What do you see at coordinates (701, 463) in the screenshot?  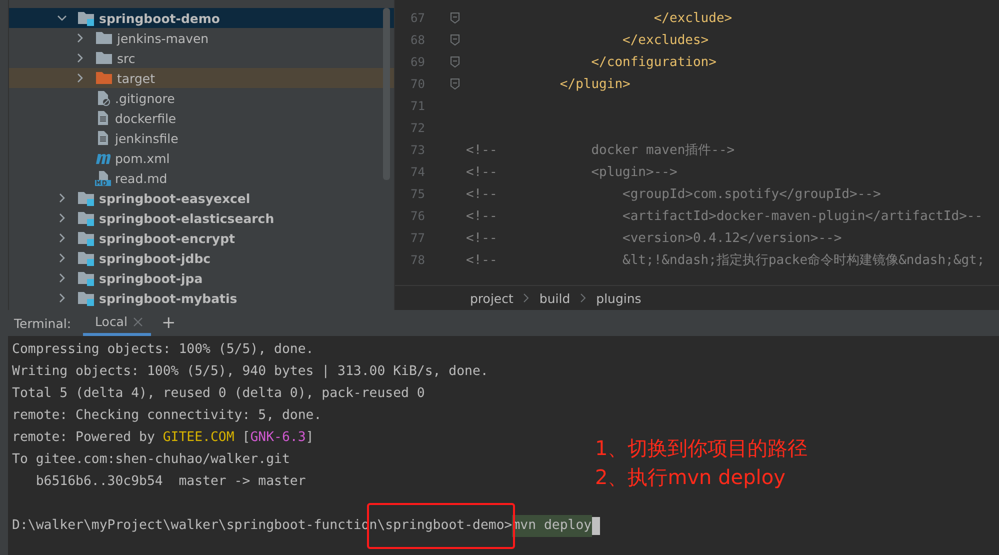 I see `annotation-text: 1、切换到你项目的路径 2、执行mvn deploy` at bounding box center [701, 463].